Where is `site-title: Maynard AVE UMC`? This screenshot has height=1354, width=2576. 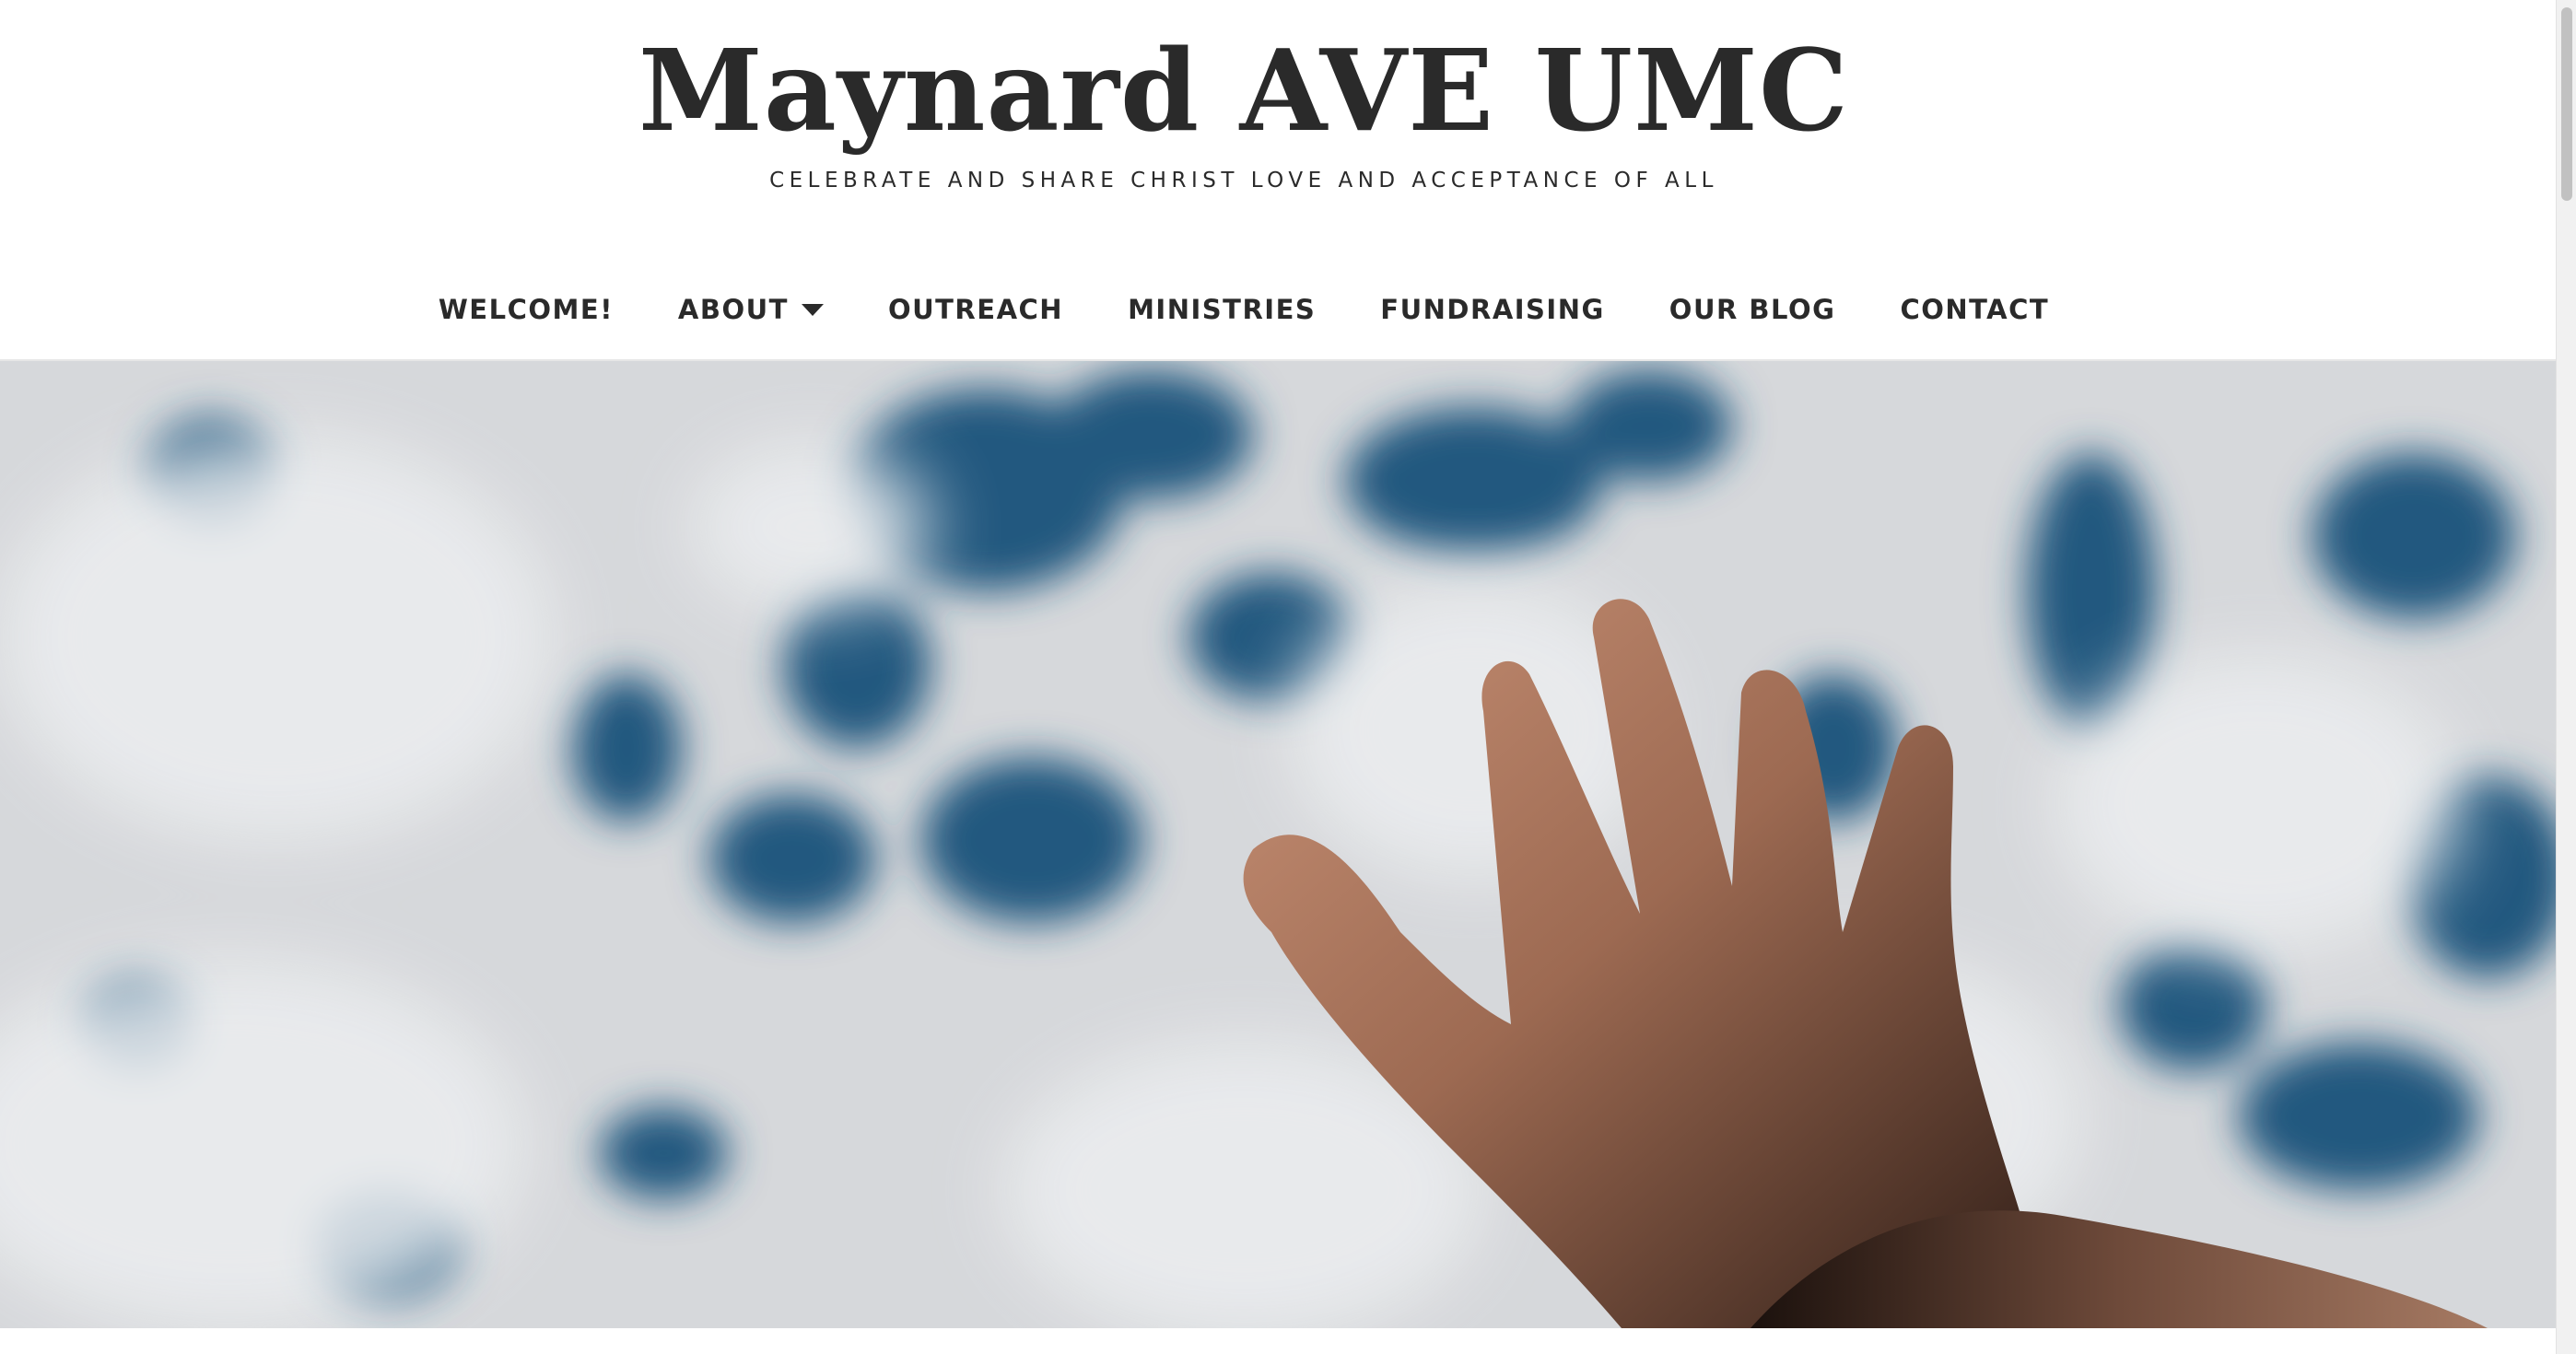
site-title: Maynard AVE UMC is located at coordinates (1244, 90).